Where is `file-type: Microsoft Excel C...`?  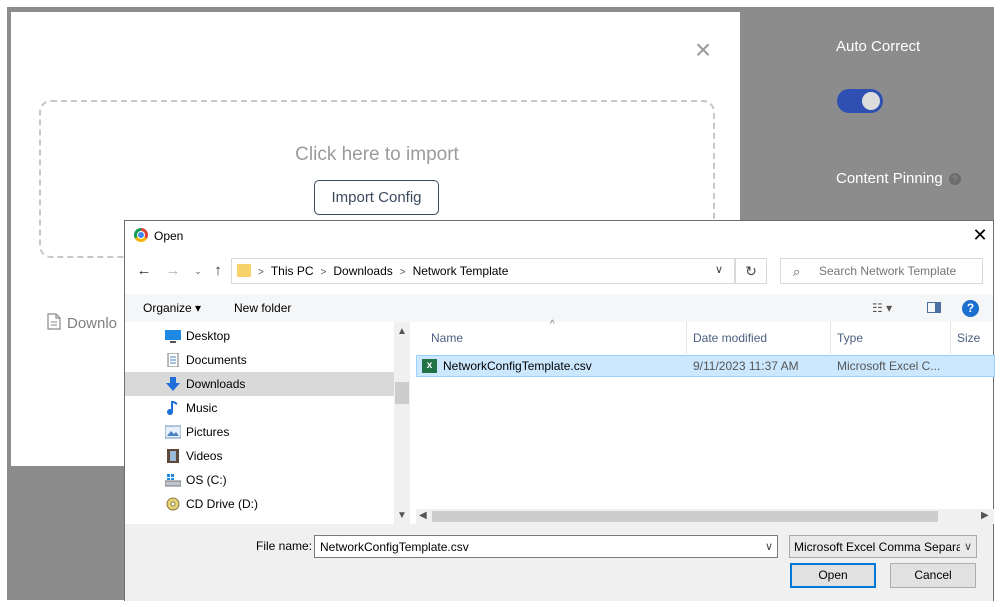
file-type: Microsoft Excel C... is located at coordinates (889, 366).